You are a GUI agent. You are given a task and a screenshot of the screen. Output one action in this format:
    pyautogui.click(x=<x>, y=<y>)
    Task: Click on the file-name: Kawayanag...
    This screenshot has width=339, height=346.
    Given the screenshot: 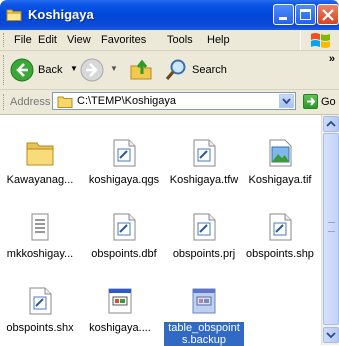 What is the action you would take?
    pyautogui.click(x=40, y=180)
    